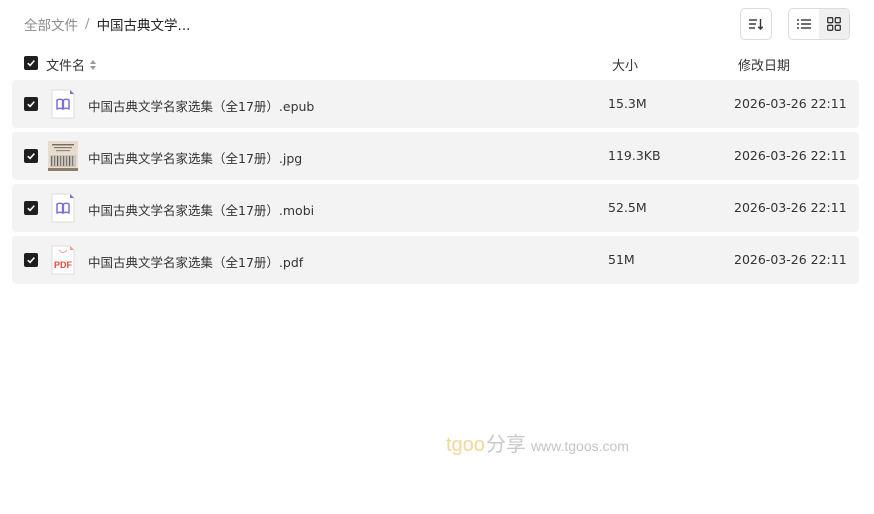  What do you see at coordinates (764, 64) in the screenshot?
I see `column-header-date: 修改日期` at bounding box center [764, 64].